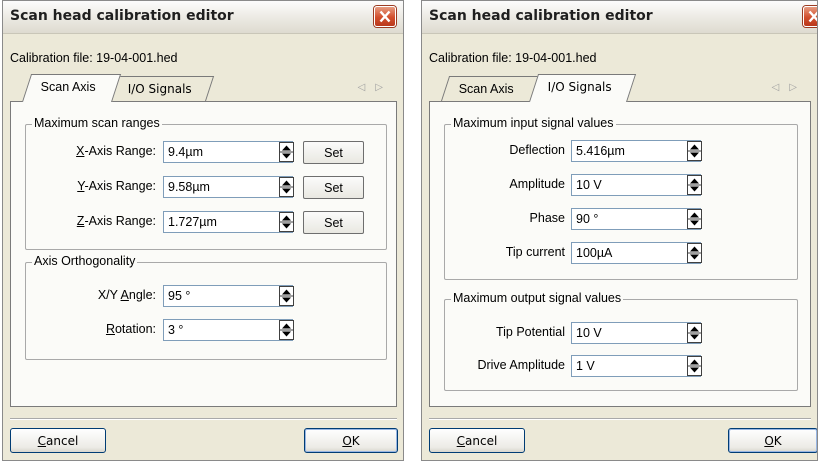  What do you see at coordinates (228, 152) in the screenshot?
I see `x-axis-range-field: 9.4µm` at bounding box center [228, 152].